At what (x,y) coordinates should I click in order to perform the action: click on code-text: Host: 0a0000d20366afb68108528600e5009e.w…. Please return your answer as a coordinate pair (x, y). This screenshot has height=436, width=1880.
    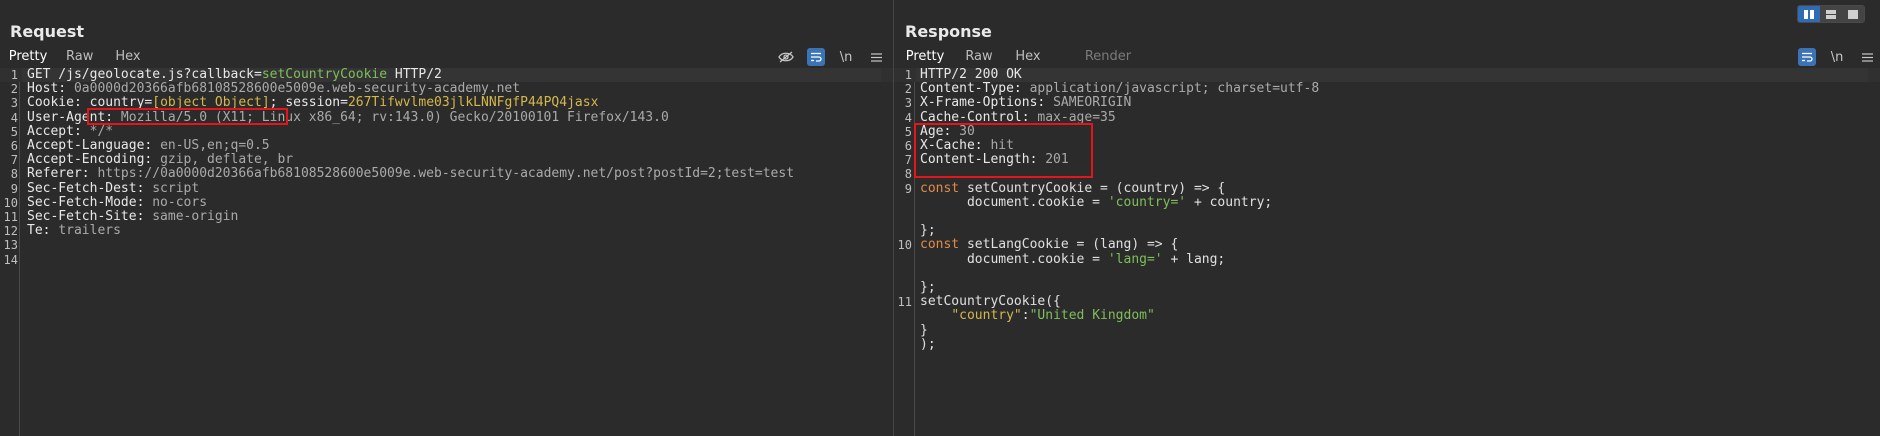
    Looking at the image, I should click on (273, 89).